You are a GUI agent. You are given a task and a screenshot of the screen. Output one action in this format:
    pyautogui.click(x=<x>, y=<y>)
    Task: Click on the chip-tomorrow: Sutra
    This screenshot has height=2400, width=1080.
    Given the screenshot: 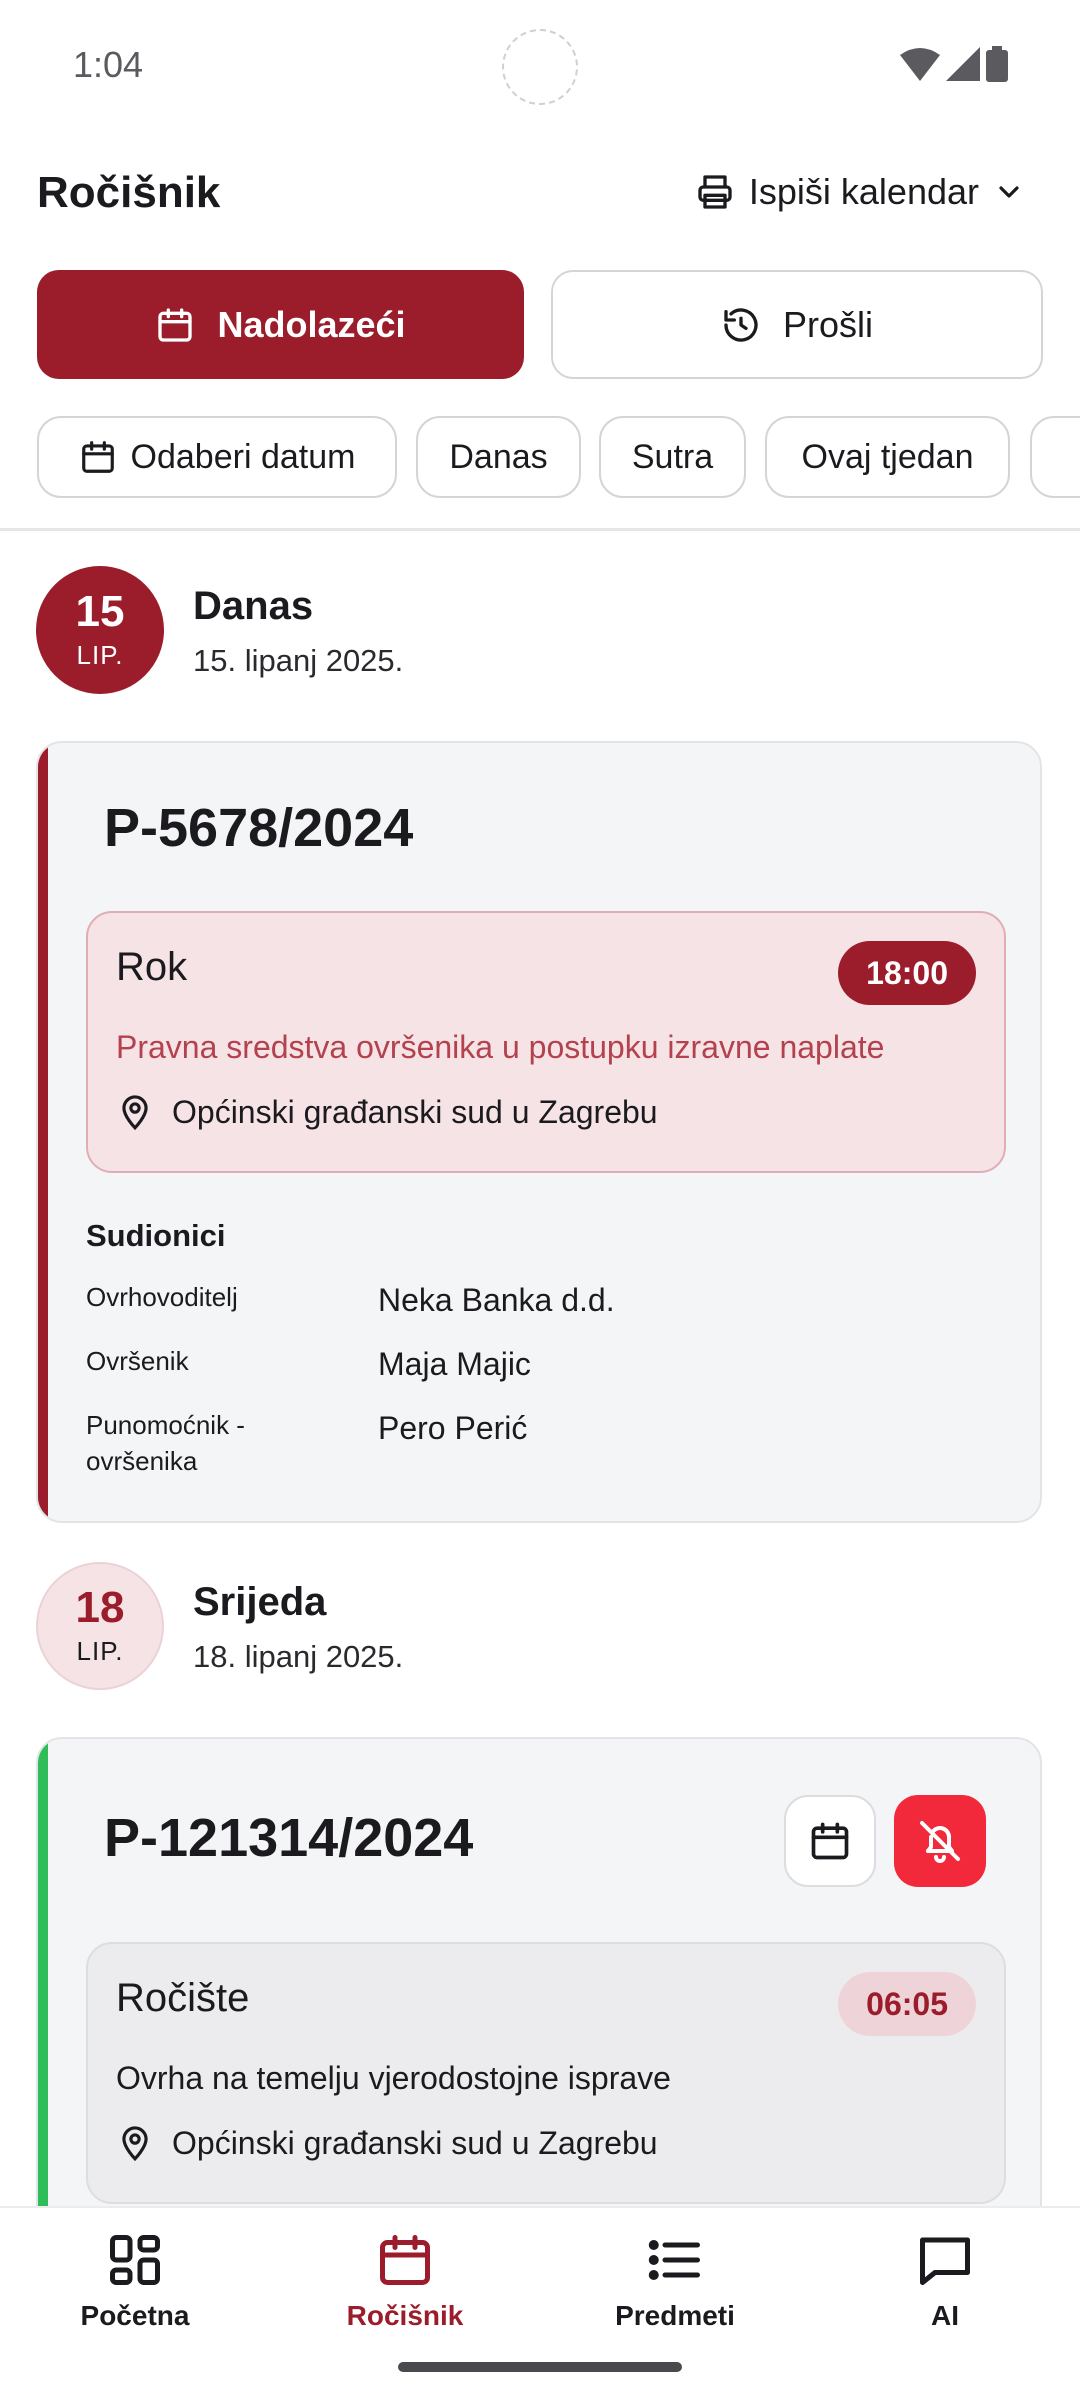 What is the action you would take?
    pyautogui.click(x=672, y=457)
    